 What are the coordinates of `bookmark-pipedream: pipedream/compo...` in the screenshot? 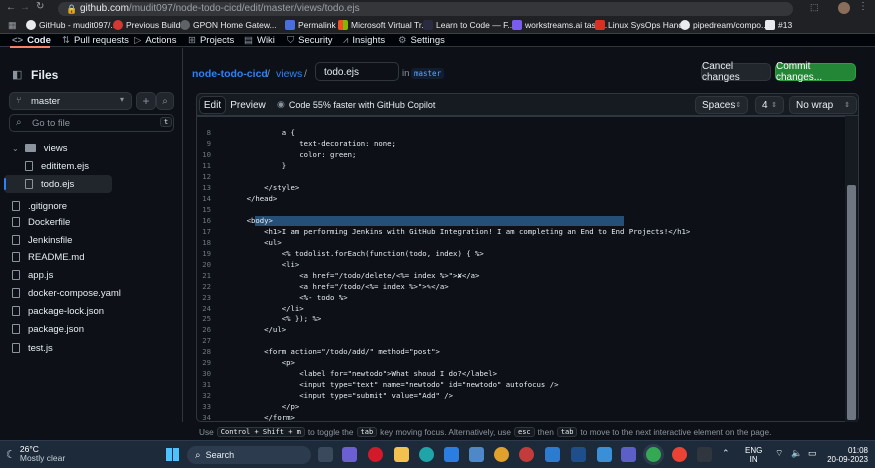 It's located at (724, 25).